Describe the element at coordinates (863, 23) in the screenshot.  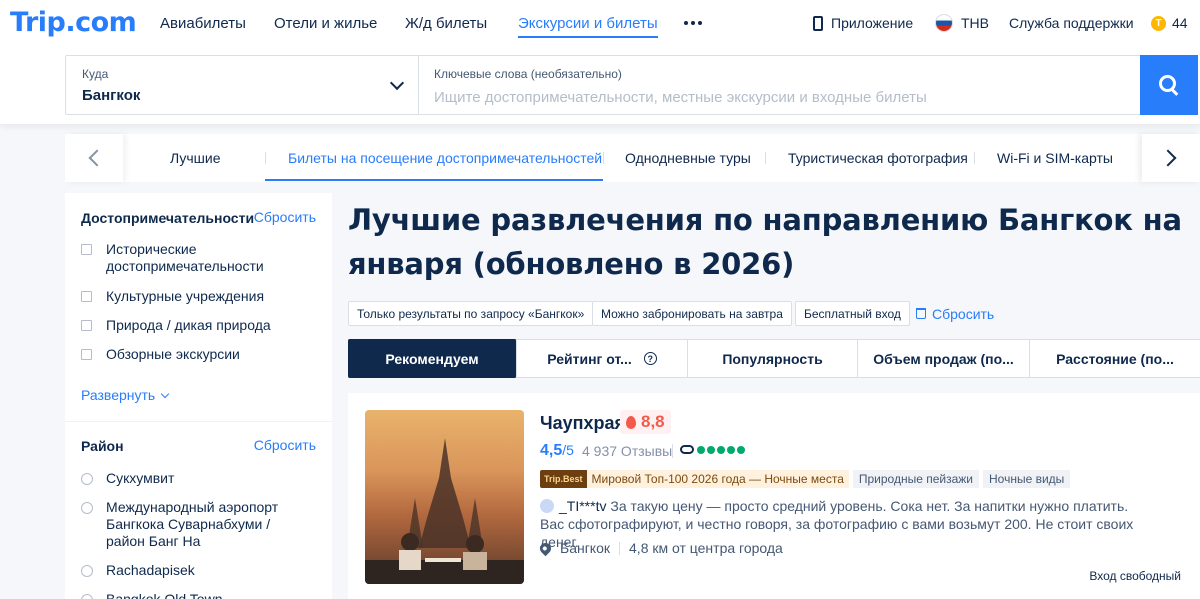
I see `app-link: Приложение` at that location.